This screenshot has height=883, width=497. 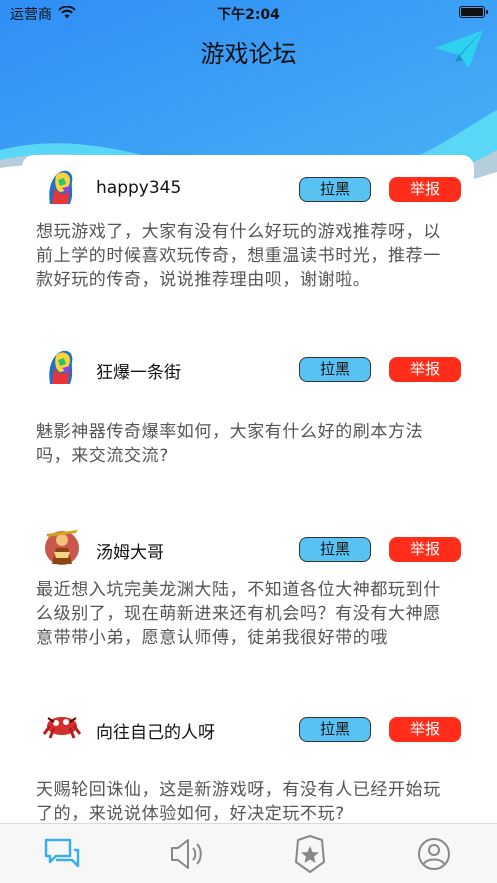 What do you see at coordinates (62, 854) in the screenshot?
I see `tab-forum` at bounding box center [62, 854].